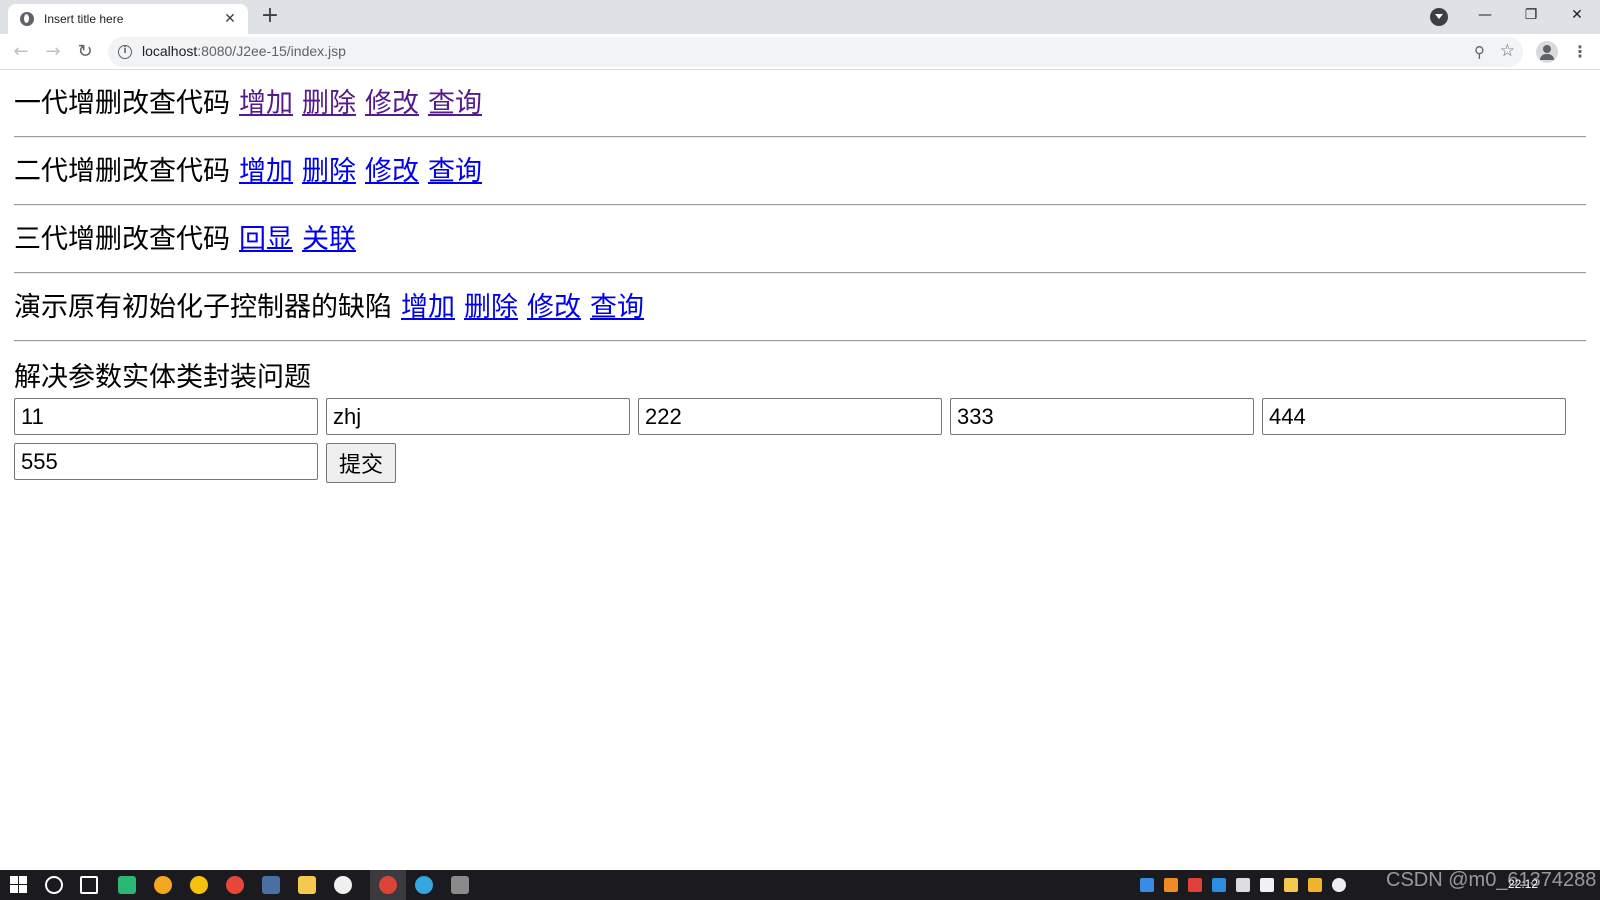 This screenshot has width=1600, height=900. I want to click on globe-icon, so click(27, 19).